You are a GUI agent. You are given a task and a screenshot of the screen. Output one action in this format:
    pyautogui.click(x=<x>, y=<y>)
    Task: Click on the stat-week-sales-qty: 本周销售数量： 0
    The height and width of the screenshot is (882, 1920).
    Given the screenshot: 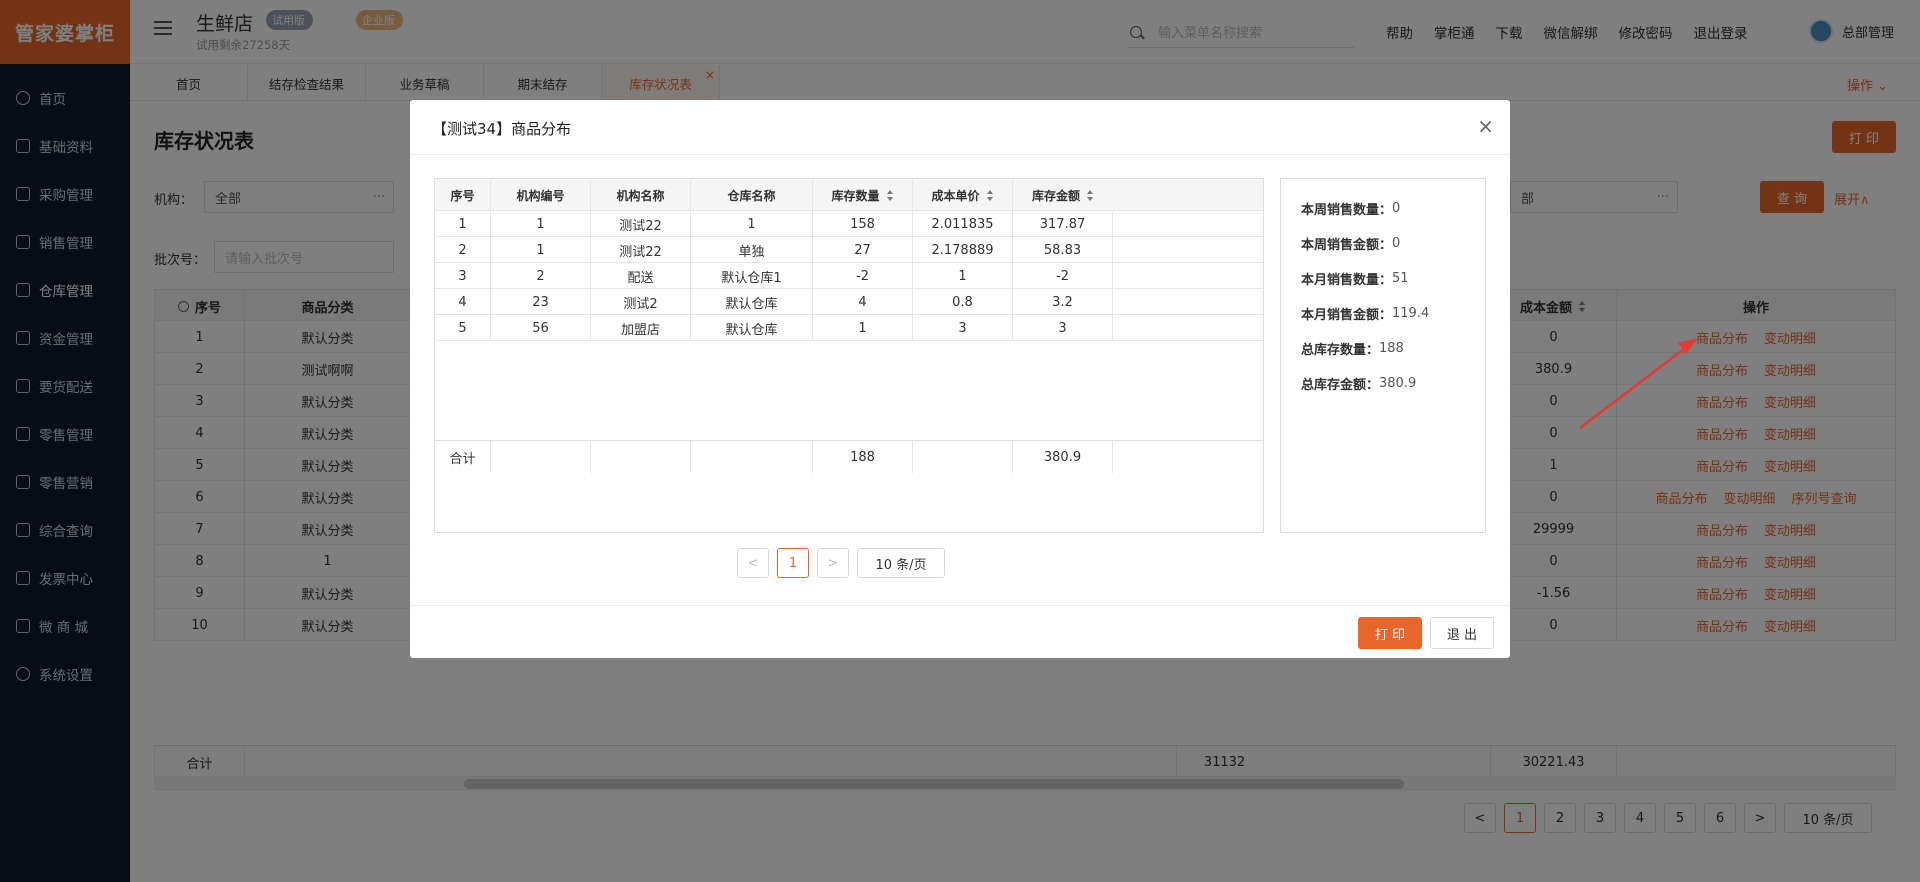 What is the action you would take?
    pyautogui.click(x=1393, y=208)
    